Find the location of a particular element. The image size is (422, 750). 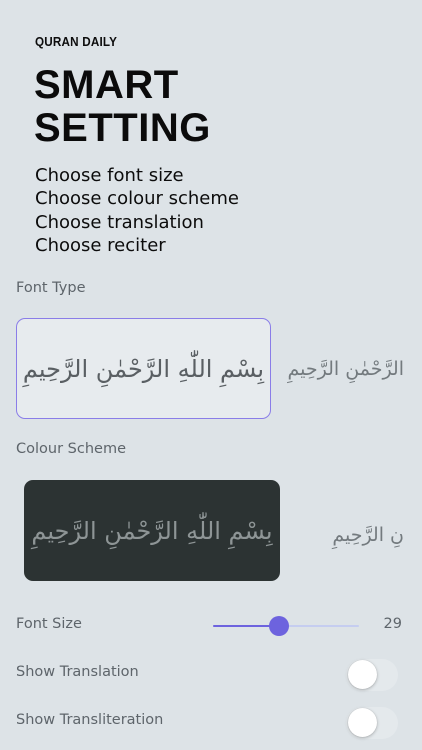

feature-item: Choose translation is located at coordinates (119, 222).